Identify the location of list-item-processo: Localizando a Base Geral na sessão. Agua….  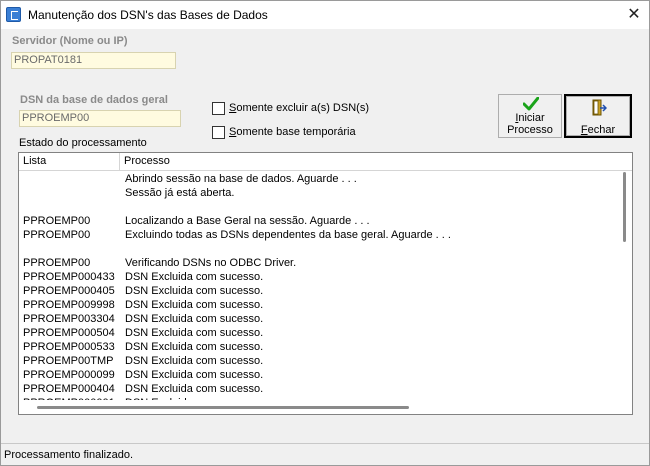
(247, 221).